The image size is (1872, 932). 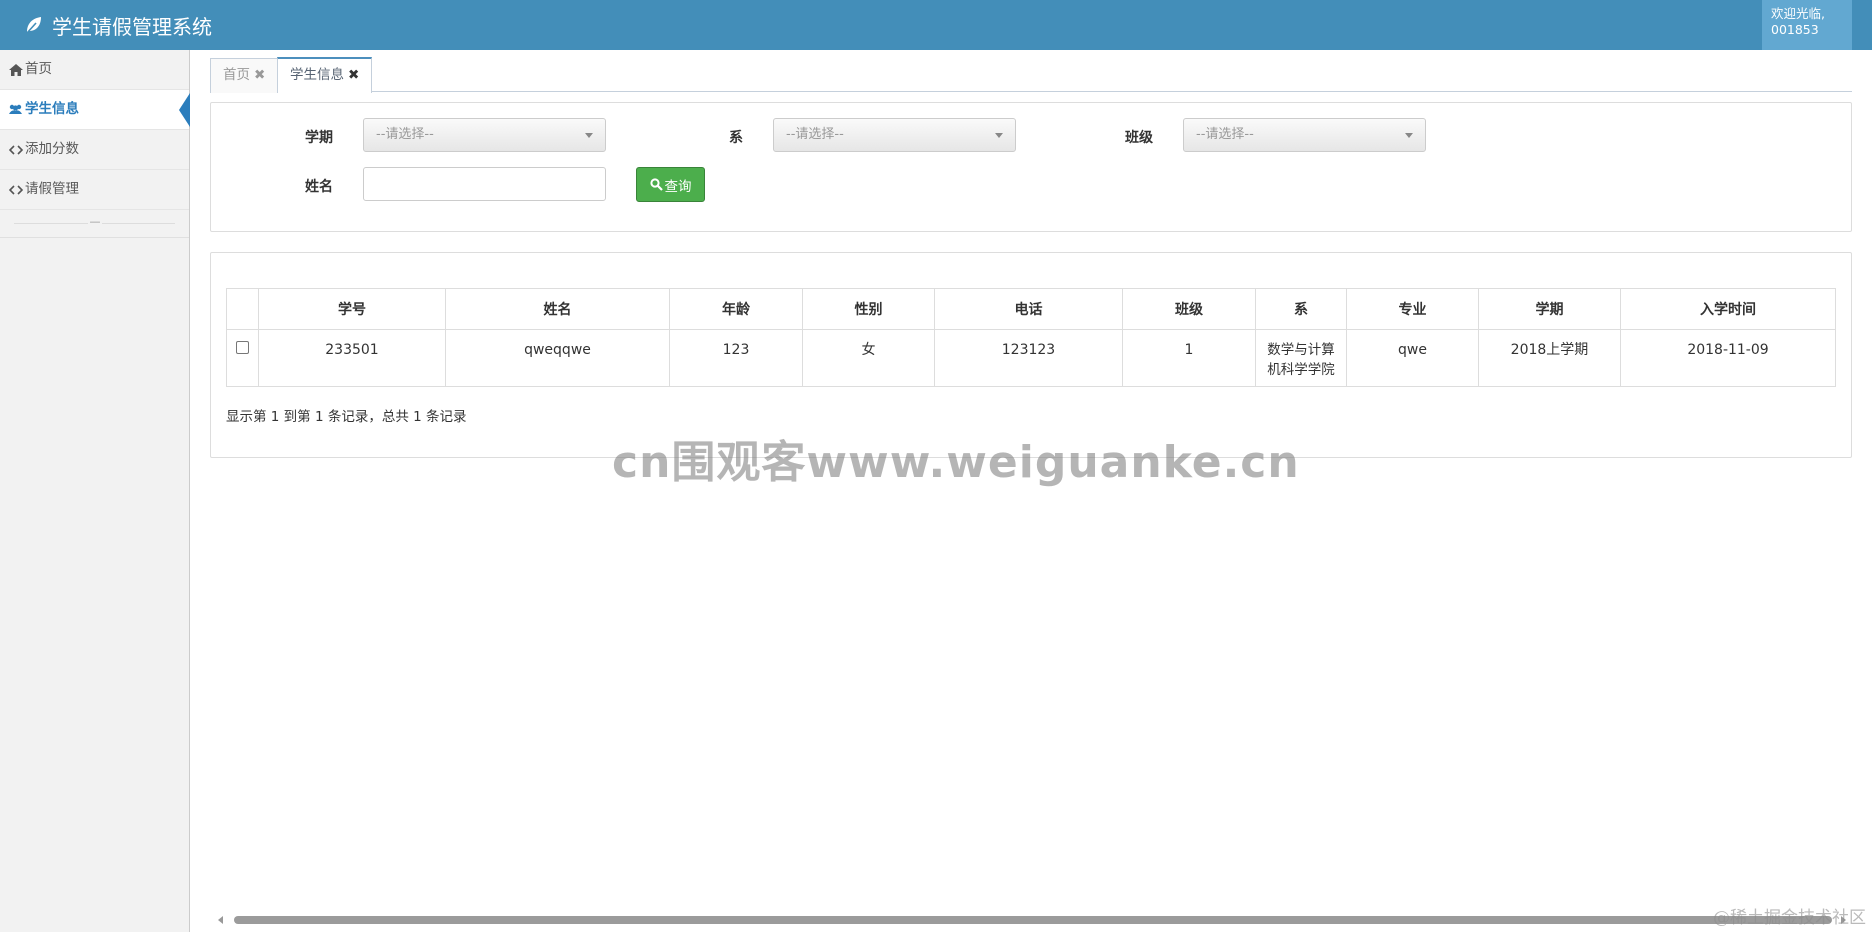 I want to click on users-icon, so click(x=15, y=109).